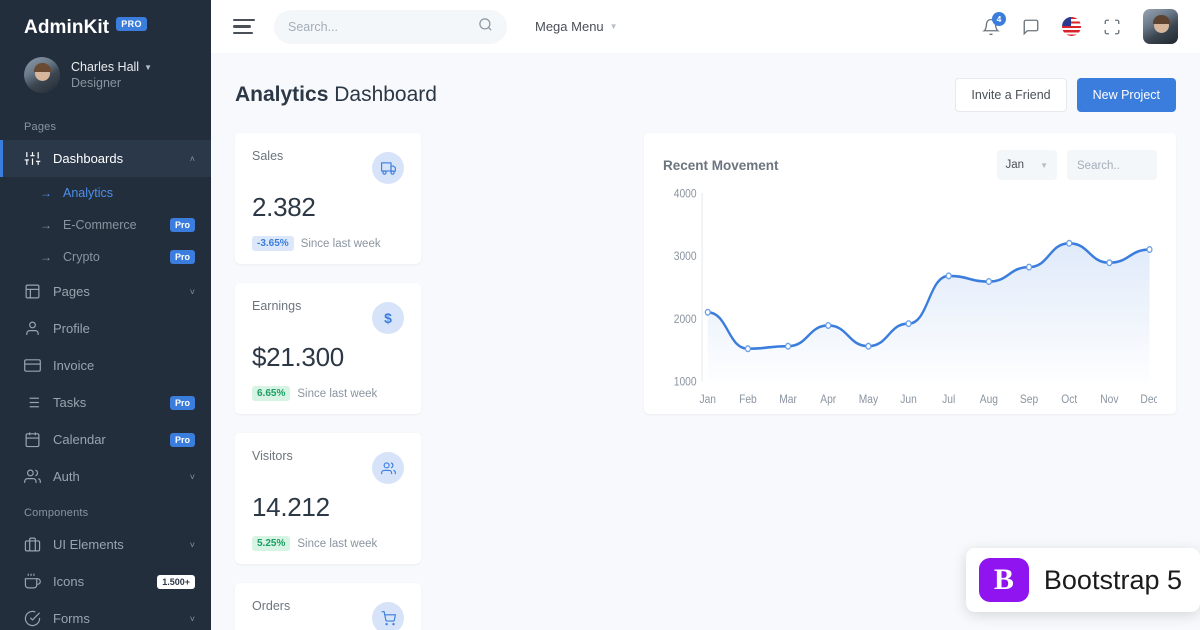  What do you see at coordinates (1071, 26) in the screenshot?
I see `language-flag-icon` at bounding box center [1071, 26].